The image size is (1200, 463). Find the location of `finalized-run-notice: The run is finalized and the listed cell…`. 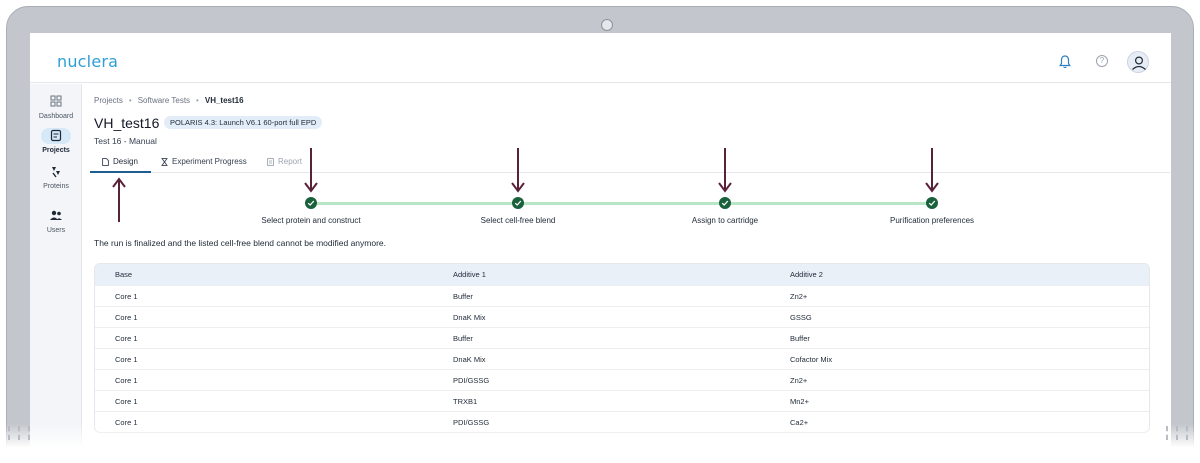

finalized-run-notice: The run is finalized and the listed cell… is located at coordinates (240, 243).